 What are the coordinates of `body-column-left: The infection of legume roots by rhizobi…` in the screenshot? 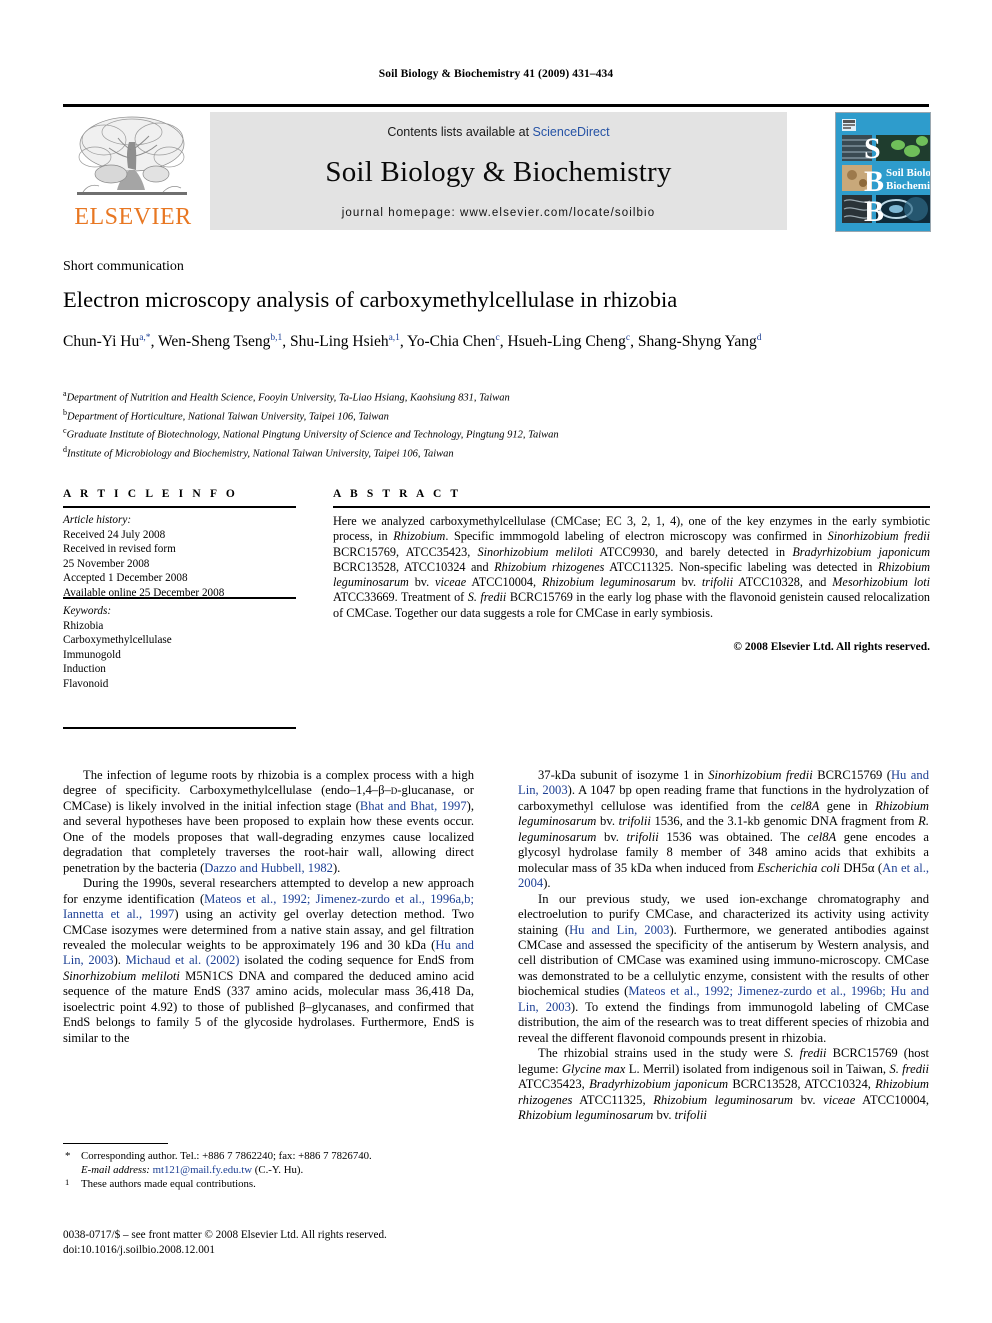 It's located at (268, 907).